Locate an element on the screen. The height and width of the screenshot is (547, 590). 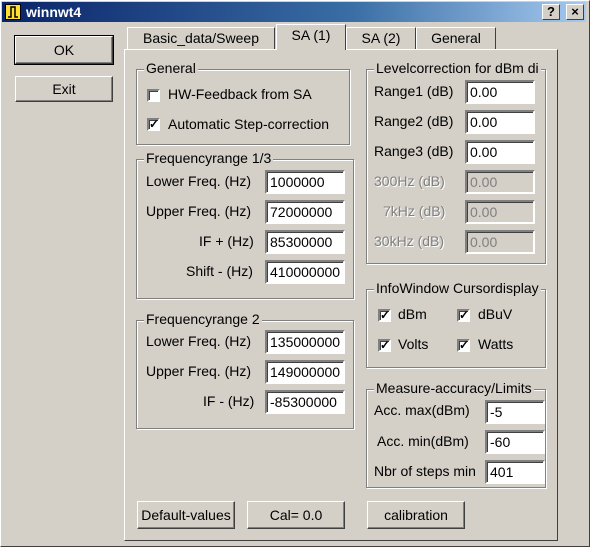
frequencyrange2-title: Frequencyrange 2 is located at coordinates (203, 319).